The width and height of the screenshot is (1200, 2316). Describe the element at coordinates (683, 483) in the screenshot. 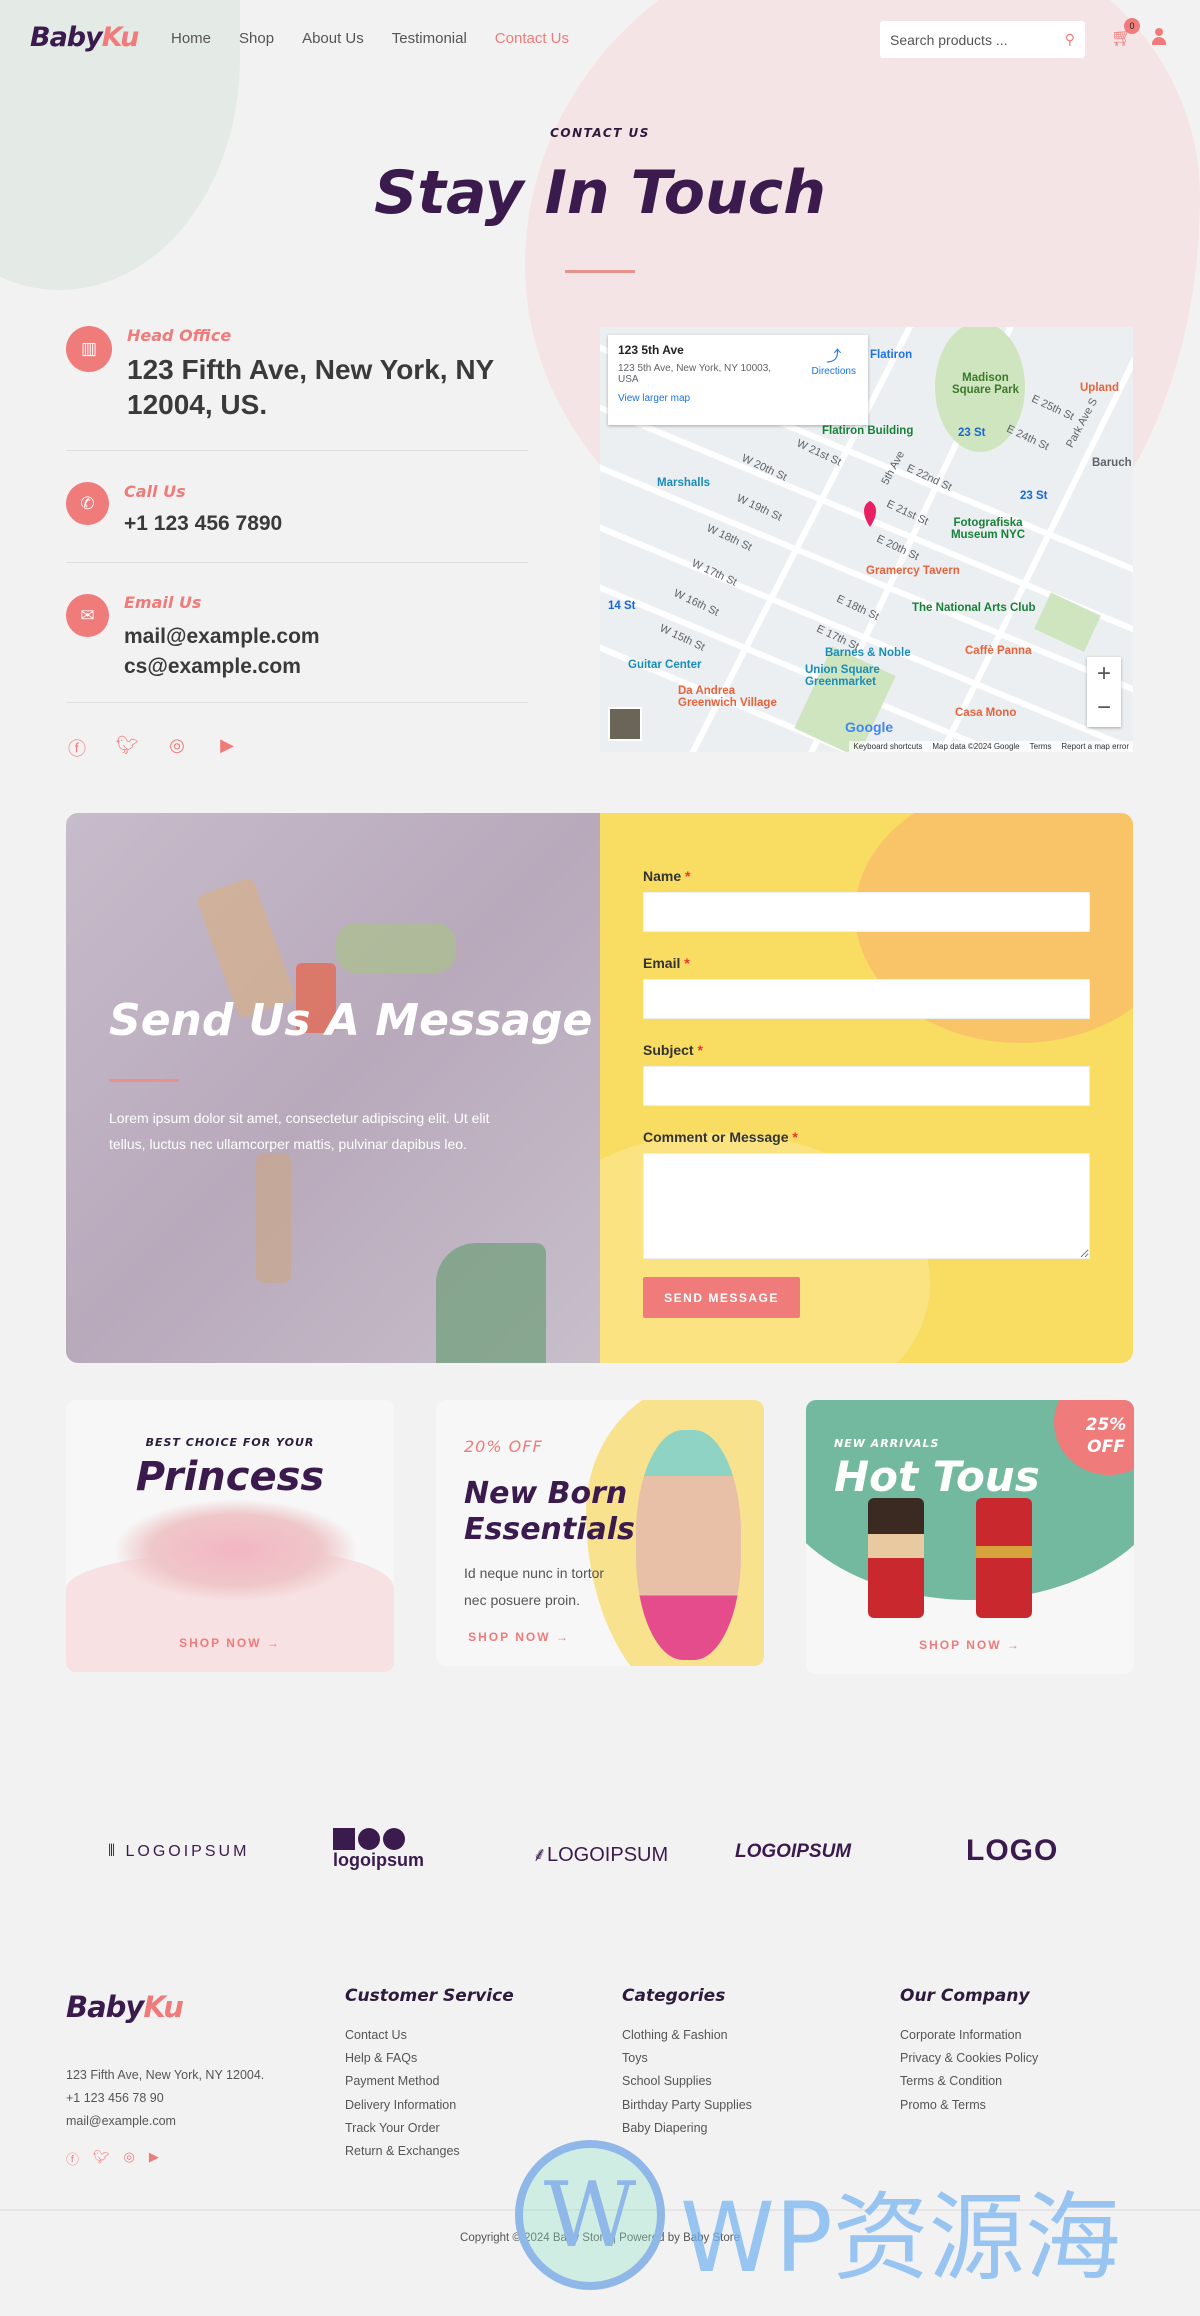

I see `map-poi: Marshalls` at that location.